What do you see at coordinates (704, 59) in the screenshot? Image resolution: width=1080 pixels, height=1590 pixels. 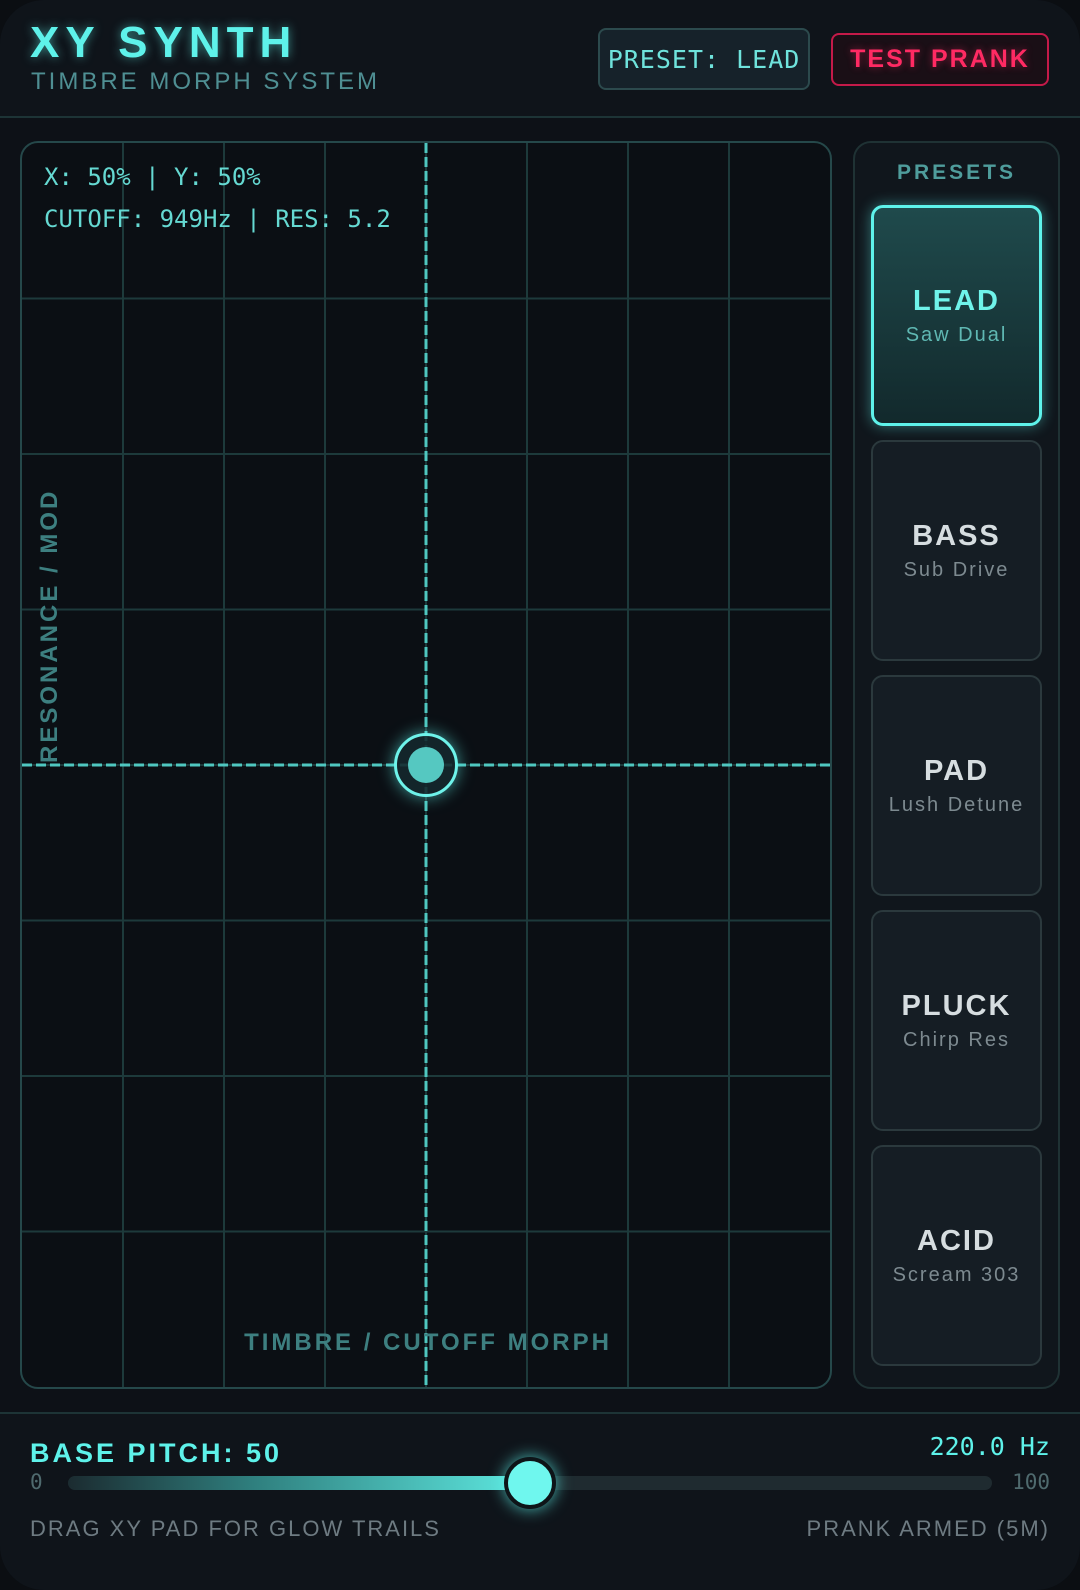 I see `current-preset-badge: PRESET: LEAD` at bounding box center [704, 59].